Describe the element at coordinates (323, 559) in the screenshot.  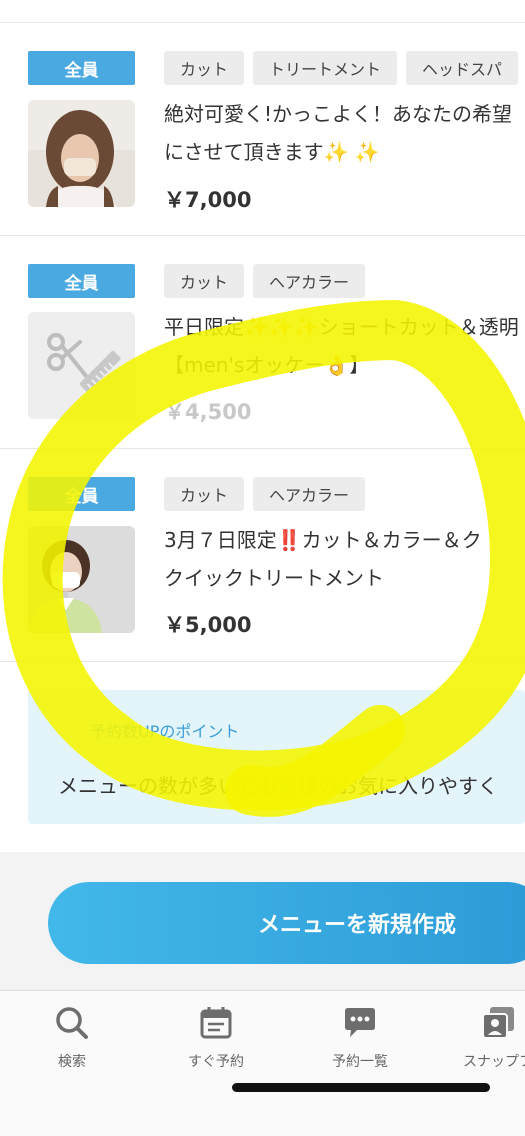
I see `menu-title: 3月７日限定‼️カット＆カラー＆ク クイックトリートメント` at that location.